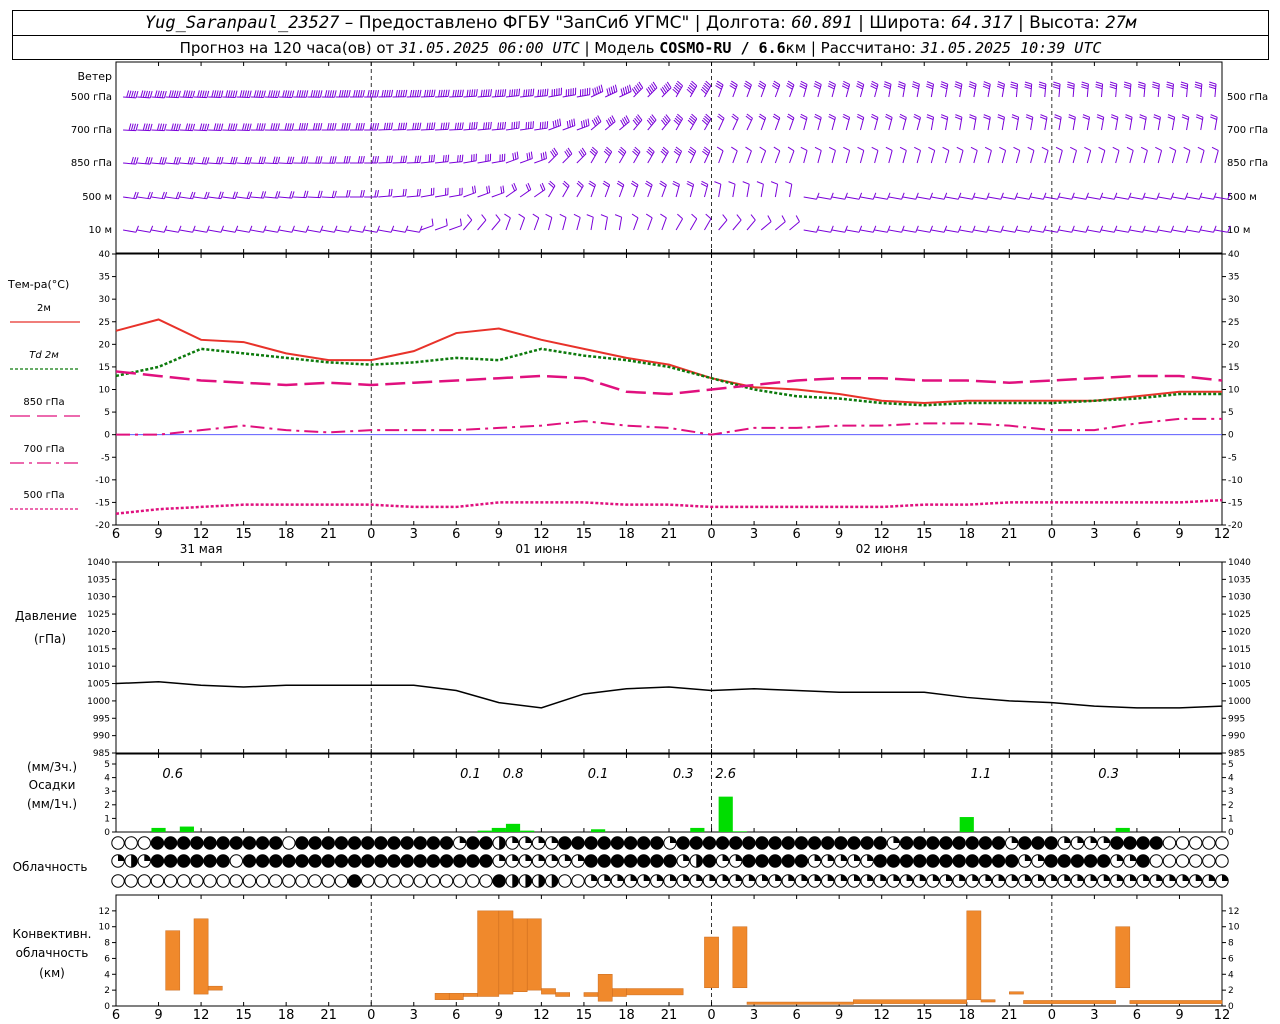 The height and width of the screenshot is (1024, 1280). Describe the element at coordinates (104, 323) in the screenshot. I see `temp-panel-ytick-label: 25` at that location.